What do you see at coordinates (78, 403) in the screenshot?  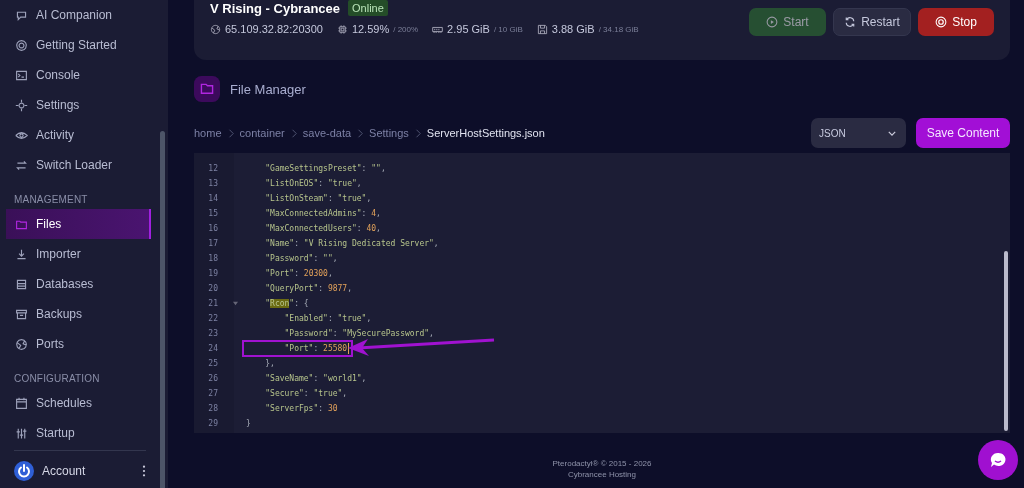 I see `sidebar-item: Schedules` at bounding box center [78, 403].